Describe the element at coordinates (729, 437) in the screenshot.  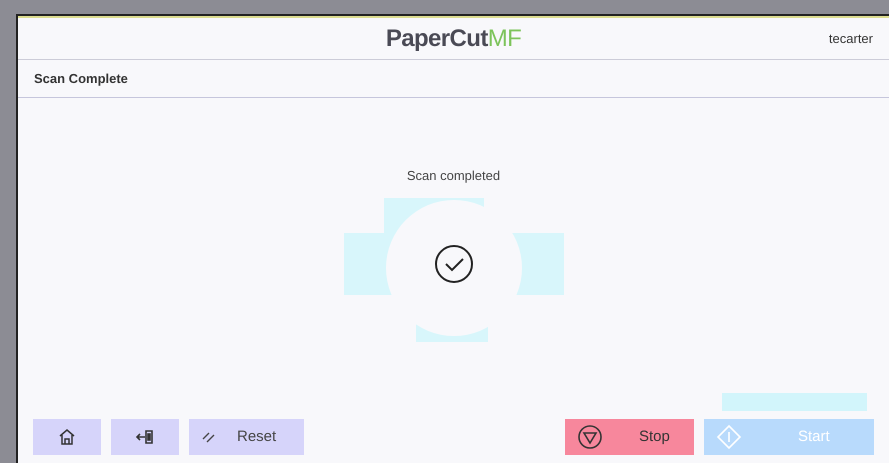
I see `start-icon` at that location.